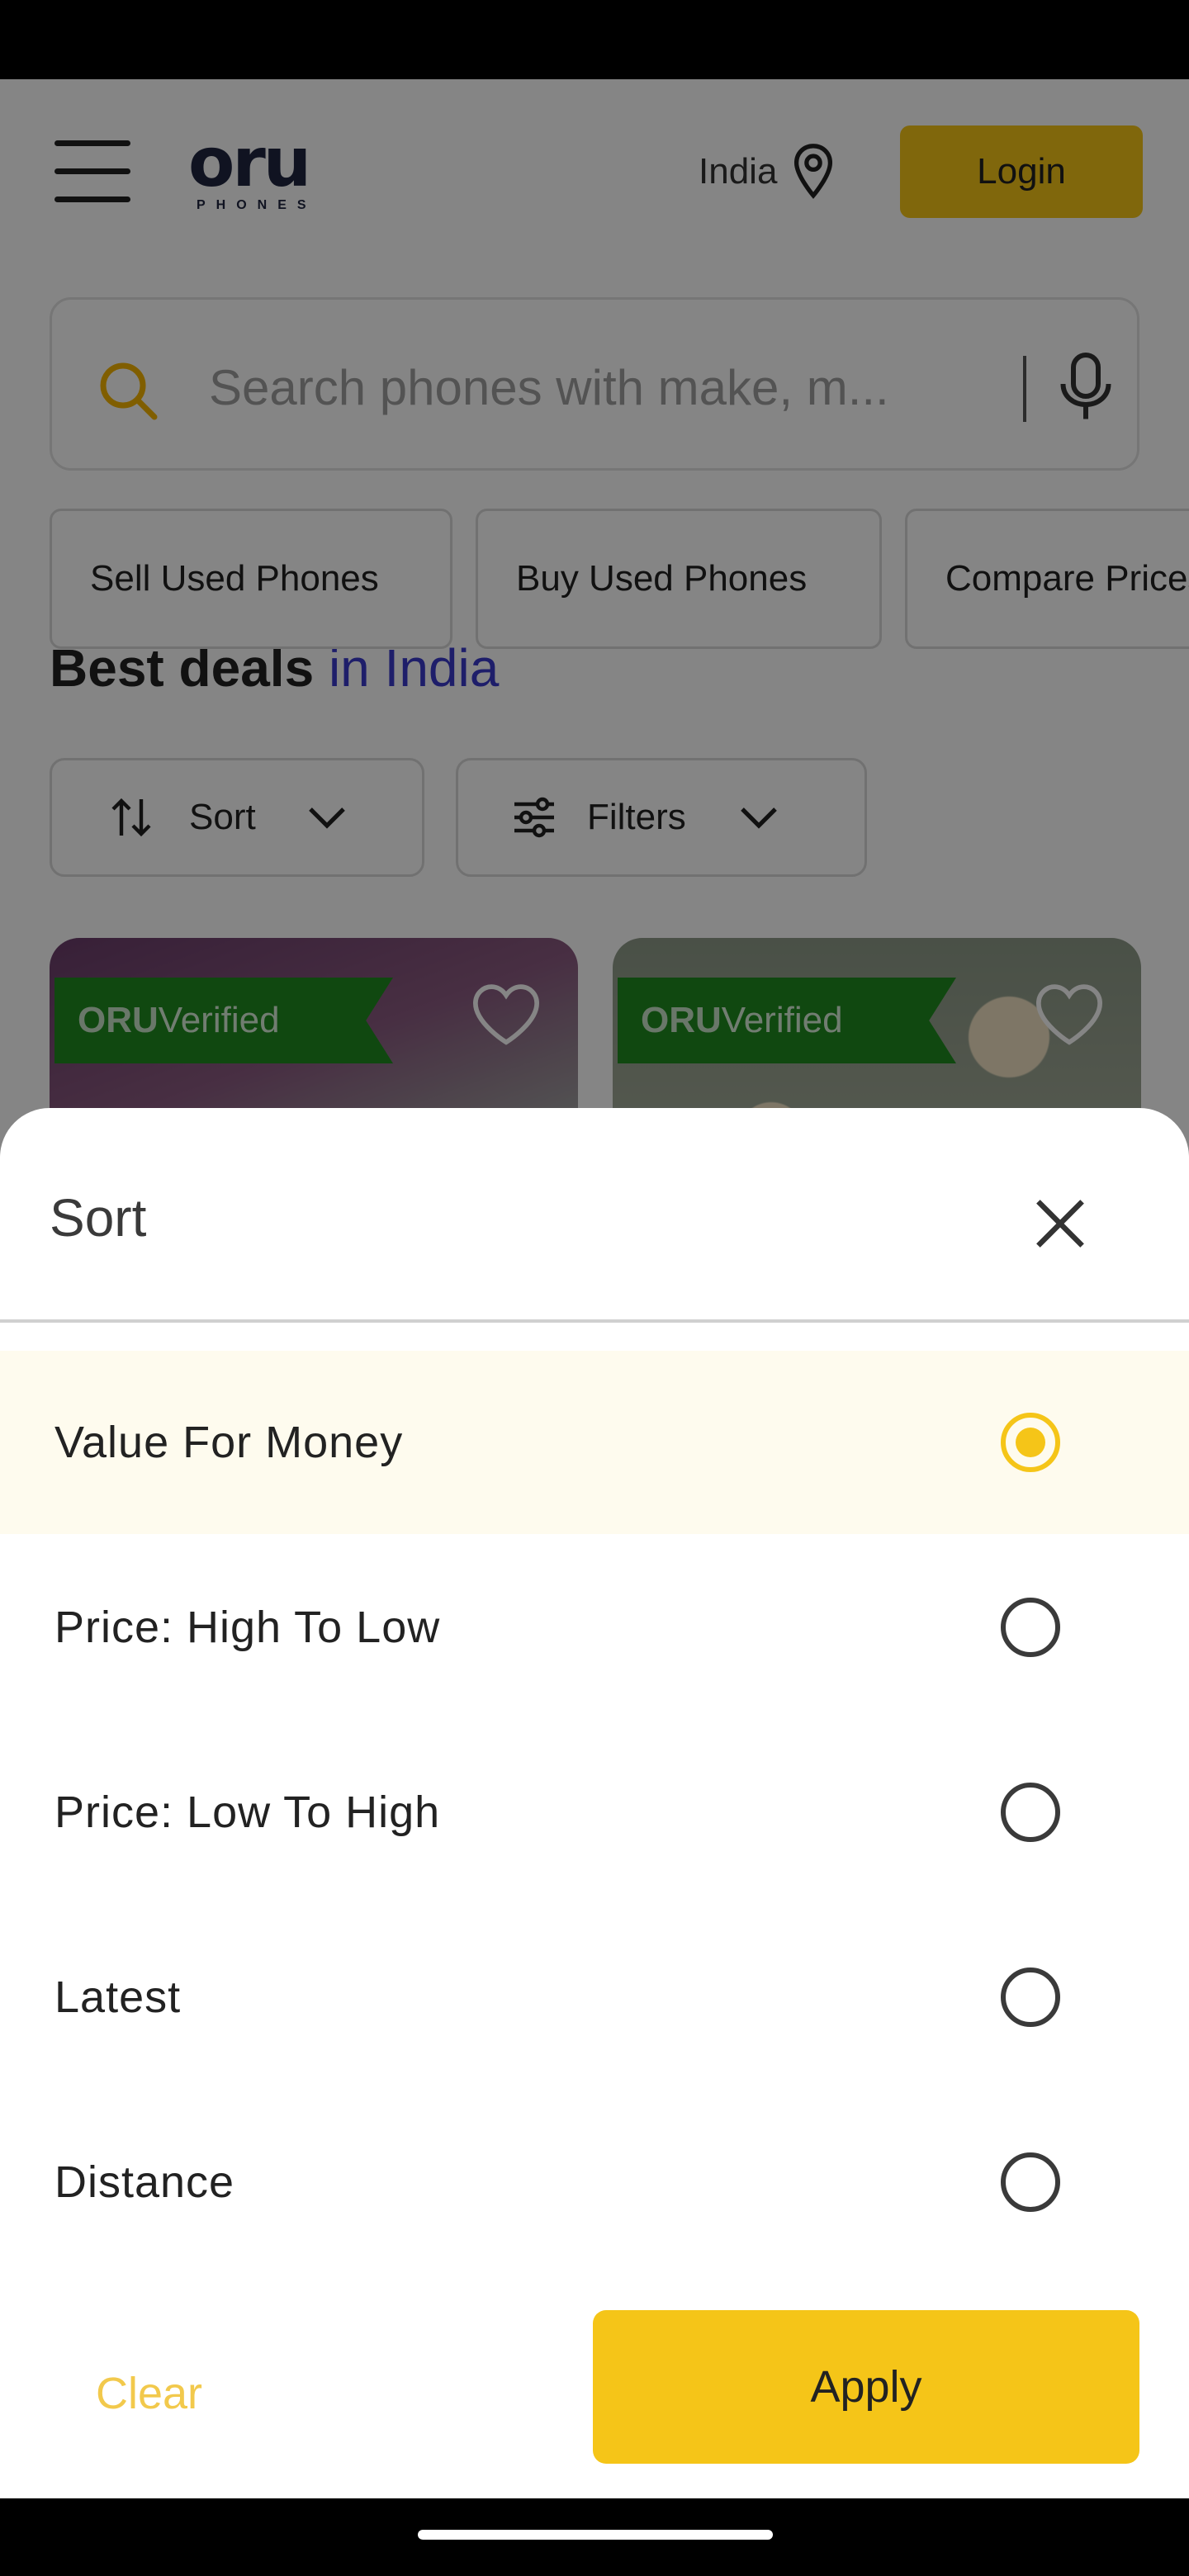  Describe the element at coordinates (595, 2535) in the screenshot. I see `home-indicator` at that location.